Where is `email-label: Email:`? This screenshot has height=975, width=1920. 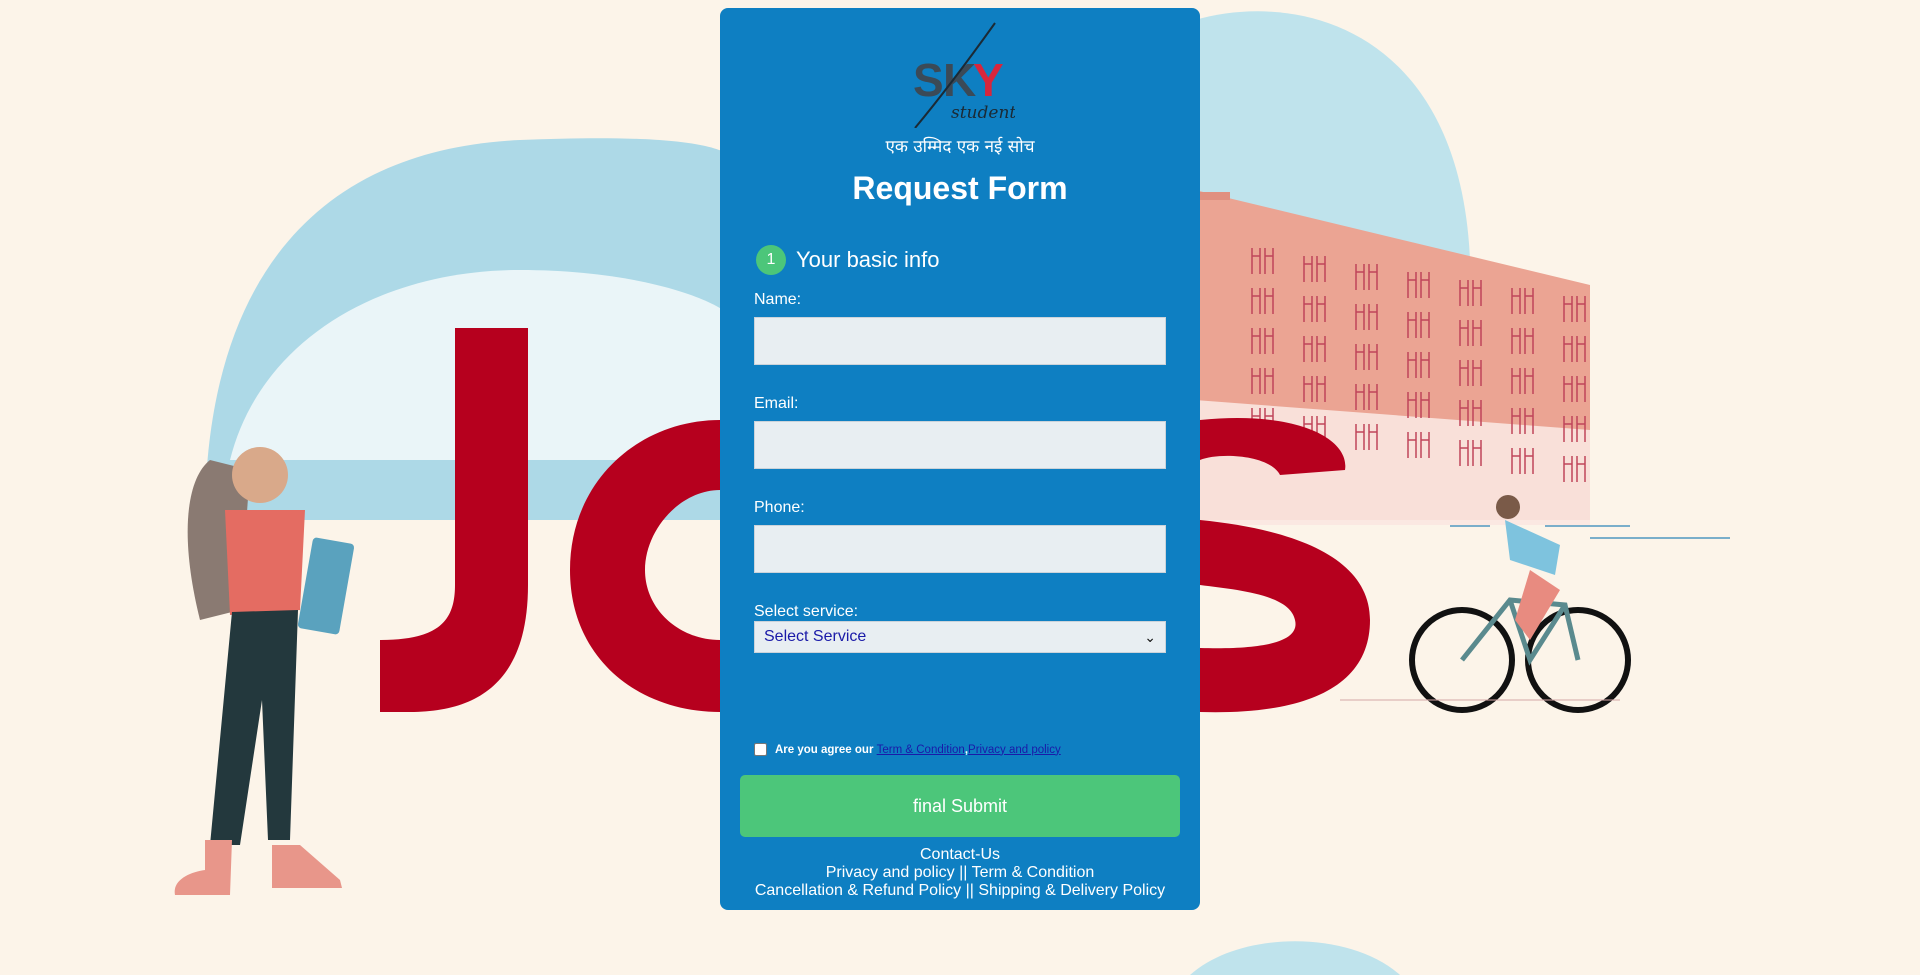
email-label: Email: is located at coordinates (776, 403).